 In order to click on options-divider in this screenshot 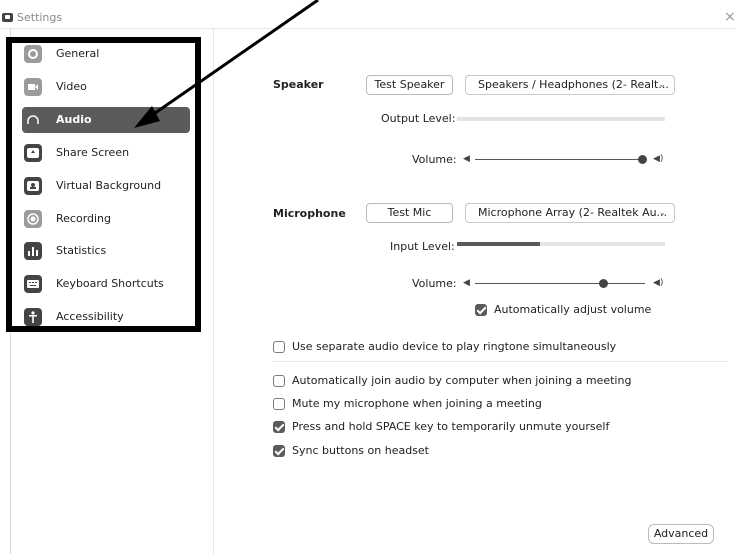, I will do `click(500, 361)`.